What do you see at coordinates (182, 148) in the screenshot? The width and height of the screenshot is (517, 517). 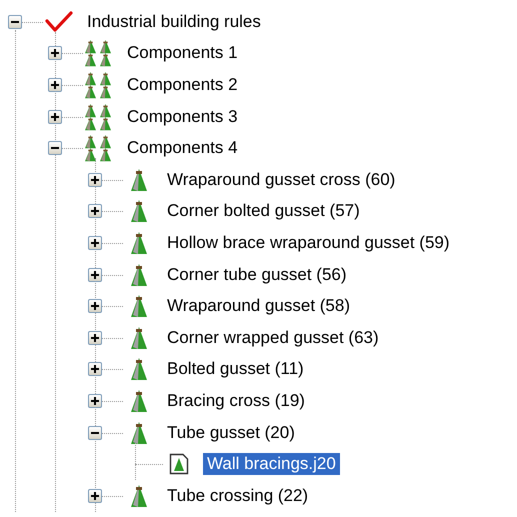 I see `tree-item: Components 4` at bounding box center [182, 148].